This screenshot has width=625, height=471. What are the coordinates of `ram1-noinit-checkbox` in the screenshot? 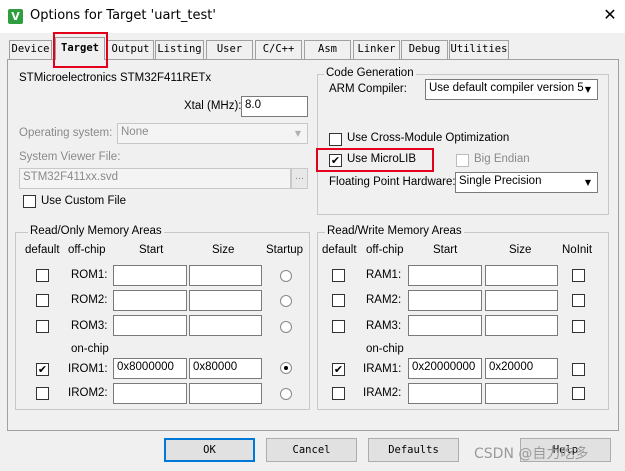 It's located at (578, 275).